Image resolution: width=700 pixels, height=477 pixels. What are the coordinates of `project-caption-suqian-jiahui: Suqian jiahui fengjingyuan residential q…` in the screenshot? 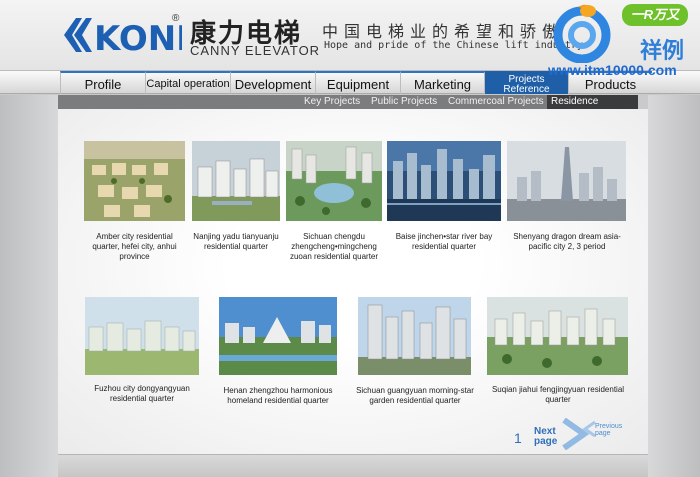 It's located at (558, 394).